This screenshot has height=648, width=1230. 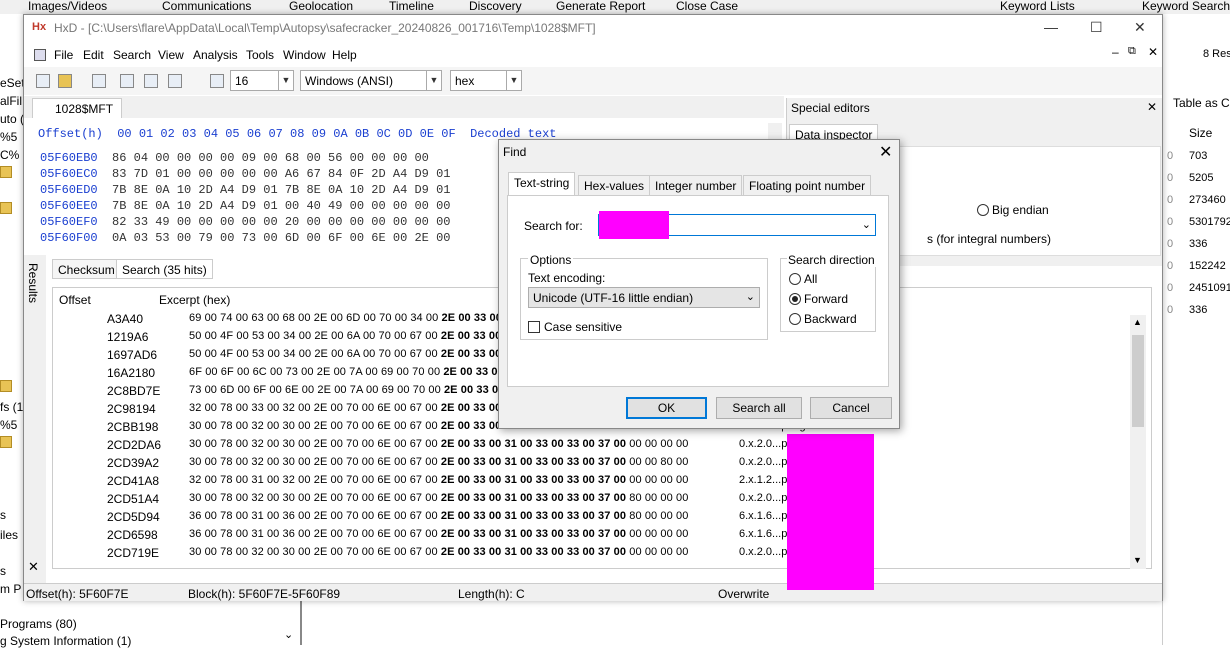 I want to click on timeline-button: Timeline, so click(x=411, y=6).